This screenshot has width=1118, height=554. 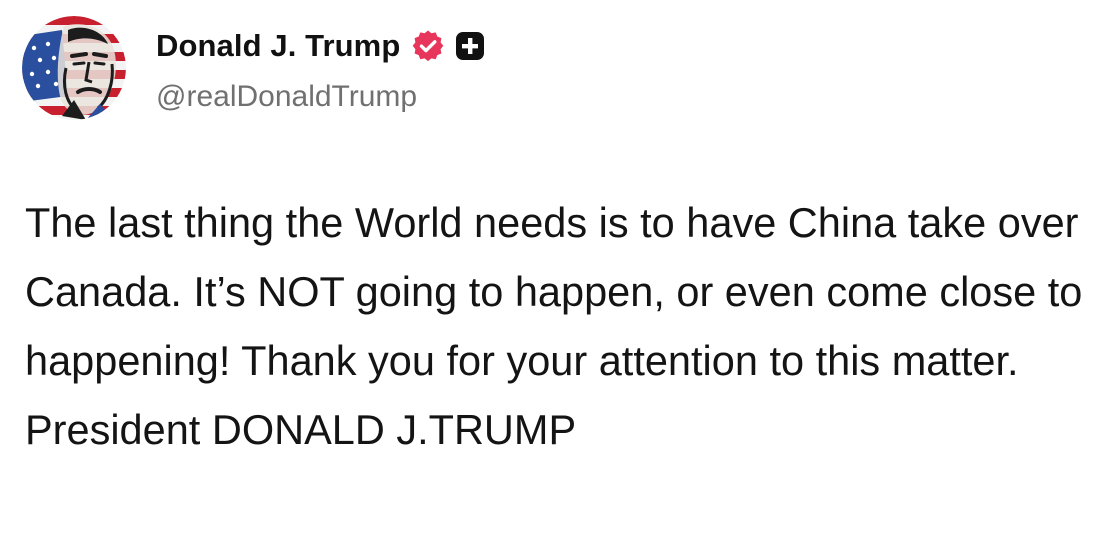 I want to click on post-header: Donald J. Trump @realDonaldTrump, so click(x=253, y=68).